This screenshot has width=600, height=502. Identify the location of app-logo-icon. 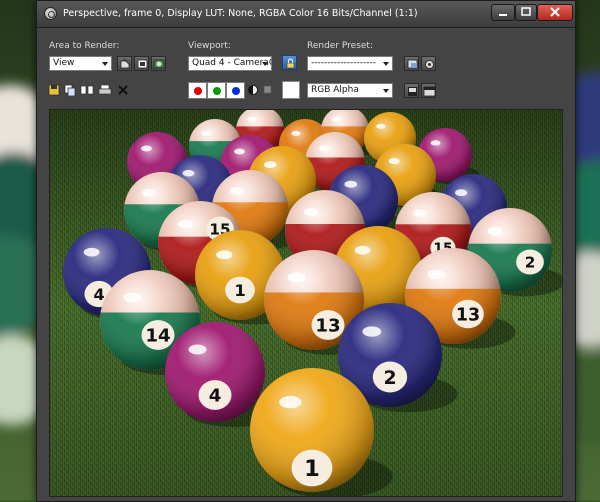
(50, 13).